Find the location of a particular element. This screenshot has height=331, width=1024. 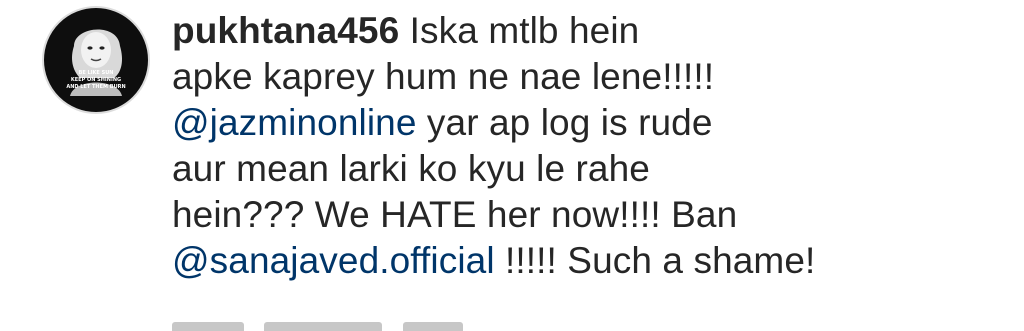

comment-text-segment: aur mean larki ko kyu le rahe is located at coordinates (411, 168).